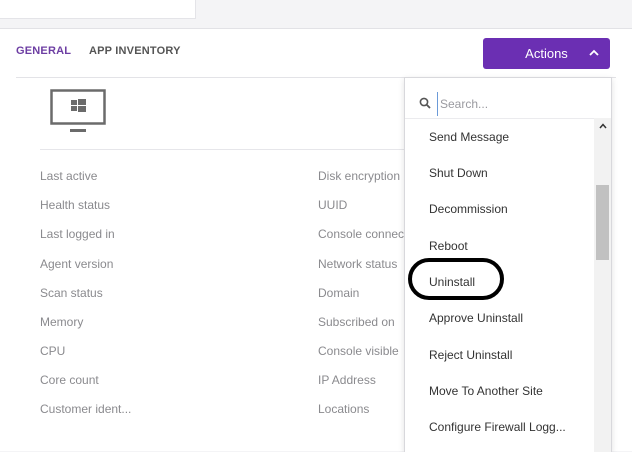  I want to click on tab-general: GENERAL, so click(43, 51).